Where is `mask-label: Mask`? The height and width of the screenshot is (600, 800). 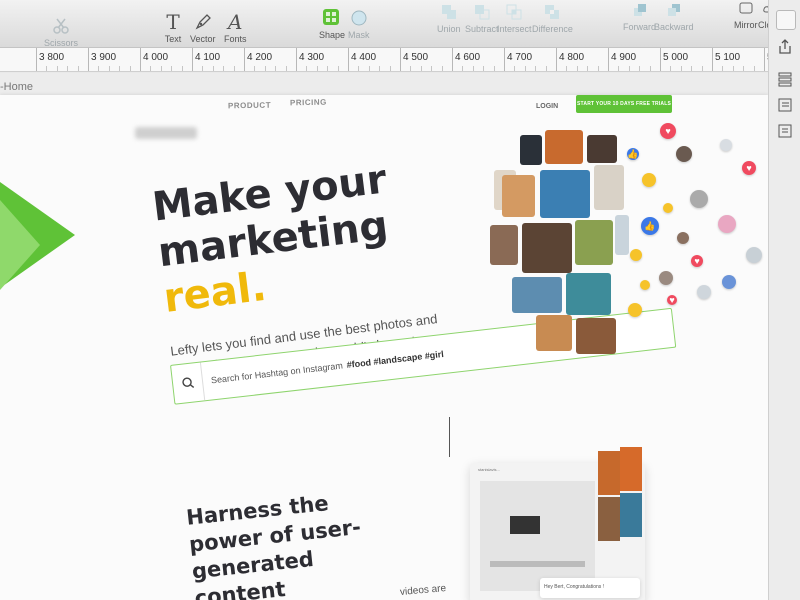
mask-label: Mask is located at coordinates (359, 35).